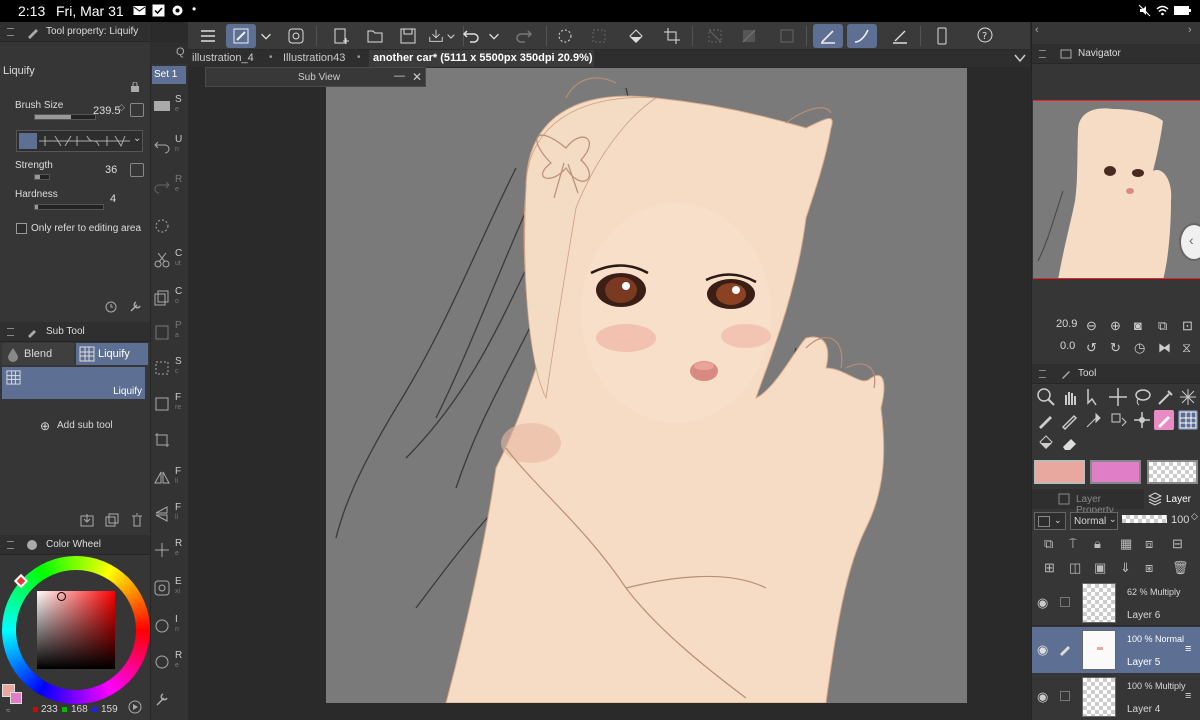 The image size is (1200, 720). Describe the element at coordinates (208, 36) in the screenshot. I see `menu-button` at that location.